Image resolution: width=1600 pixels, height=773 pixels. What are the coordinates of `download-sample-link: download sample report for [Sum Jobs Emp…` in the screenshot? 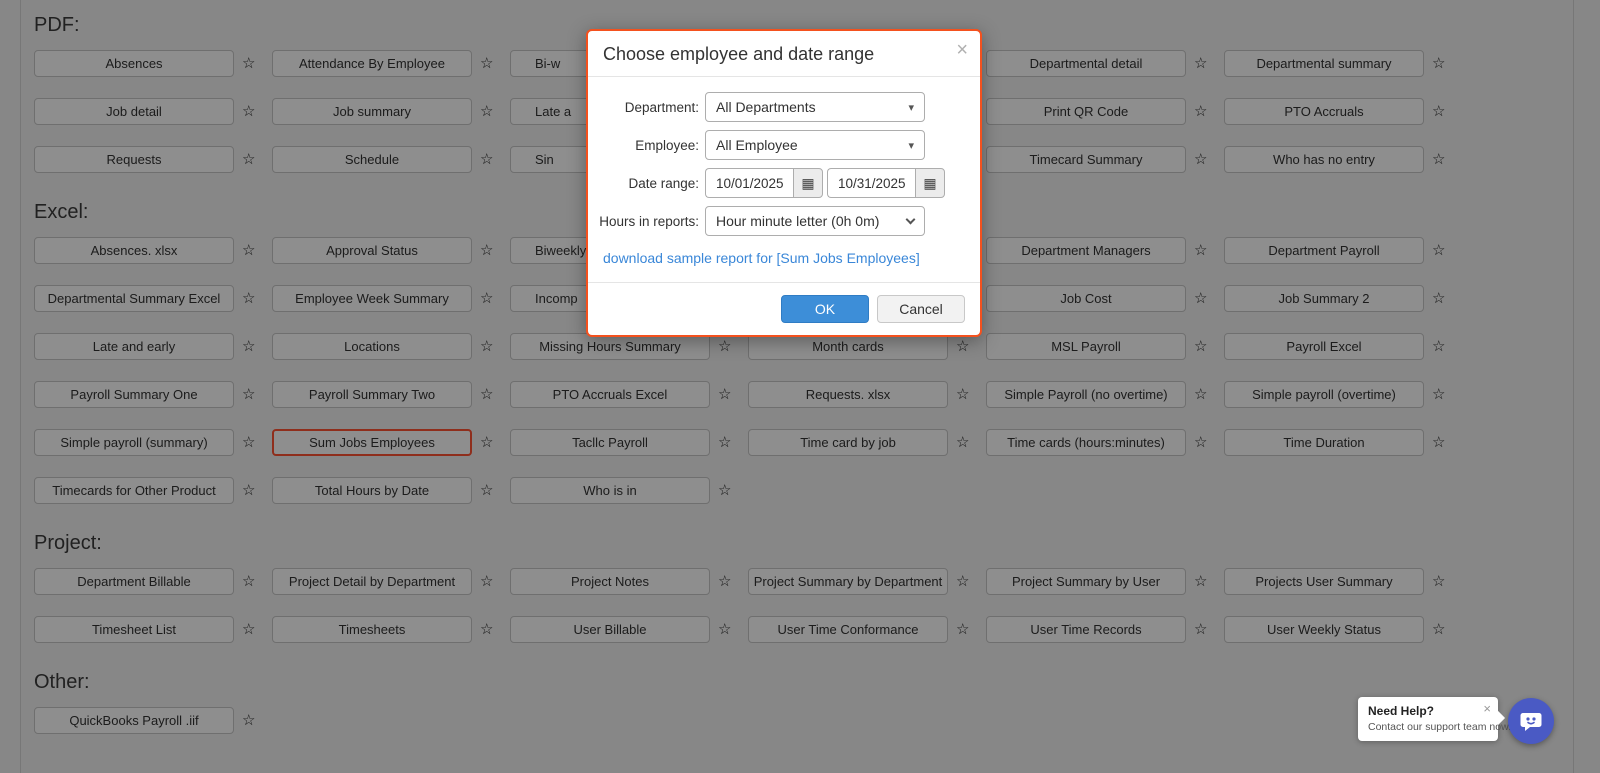 It's located at (761, 258).